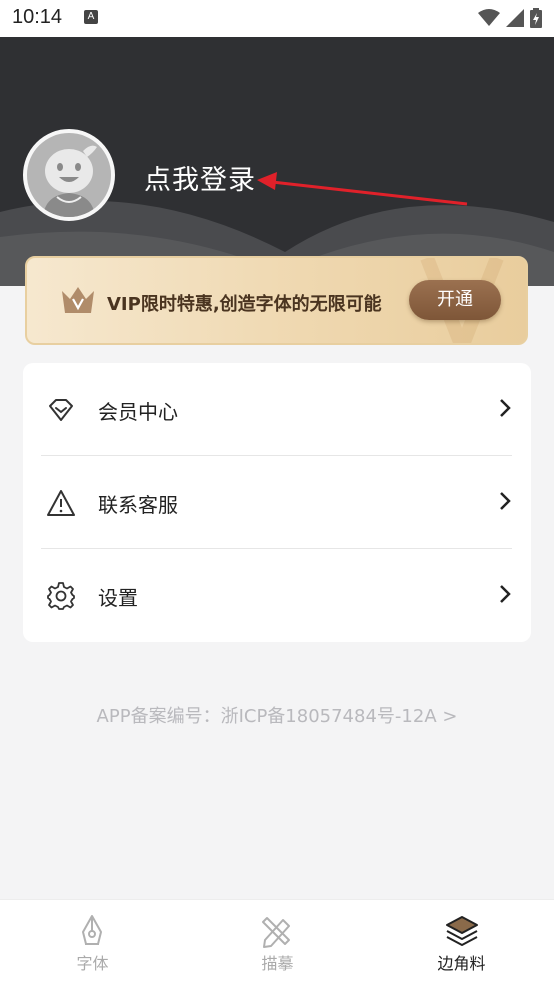 This screenshot has height=985, width=554. What do you see at coordinates (455, 300) in the screenshot?
I see `vip-open-button: 开通` at bounding box center [455, 300].